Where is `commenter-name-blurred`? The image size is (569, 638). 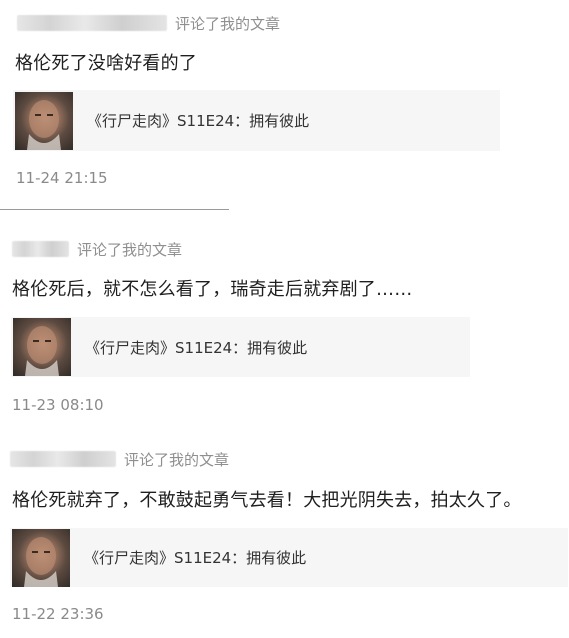
commenter-name-blurred is located at coordinates (63, 459).